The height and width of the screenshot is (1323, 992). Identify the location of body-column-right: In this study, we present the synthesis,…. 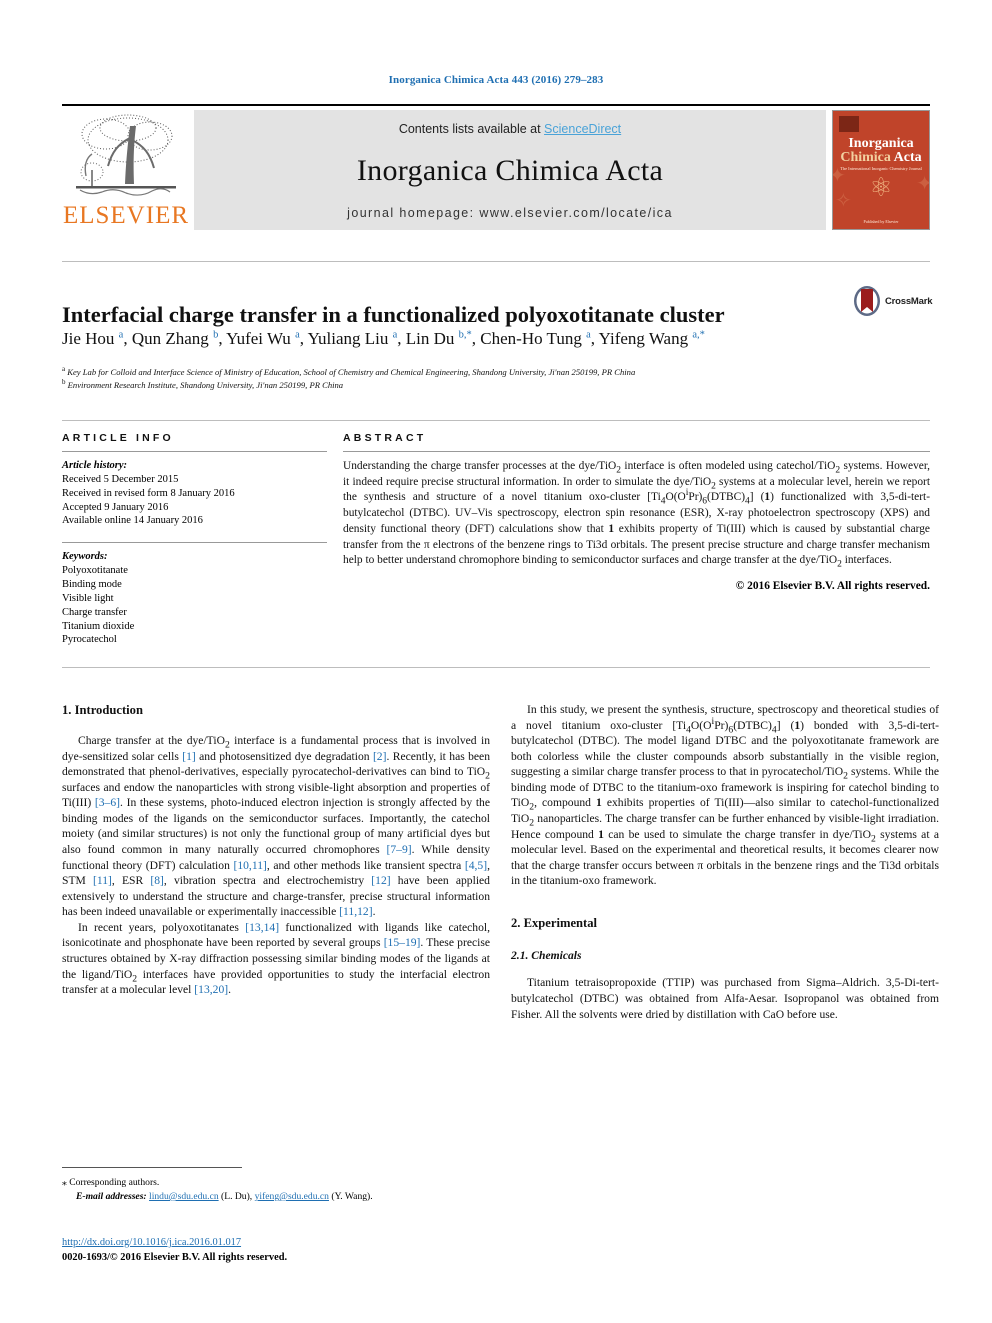
(725, 862).